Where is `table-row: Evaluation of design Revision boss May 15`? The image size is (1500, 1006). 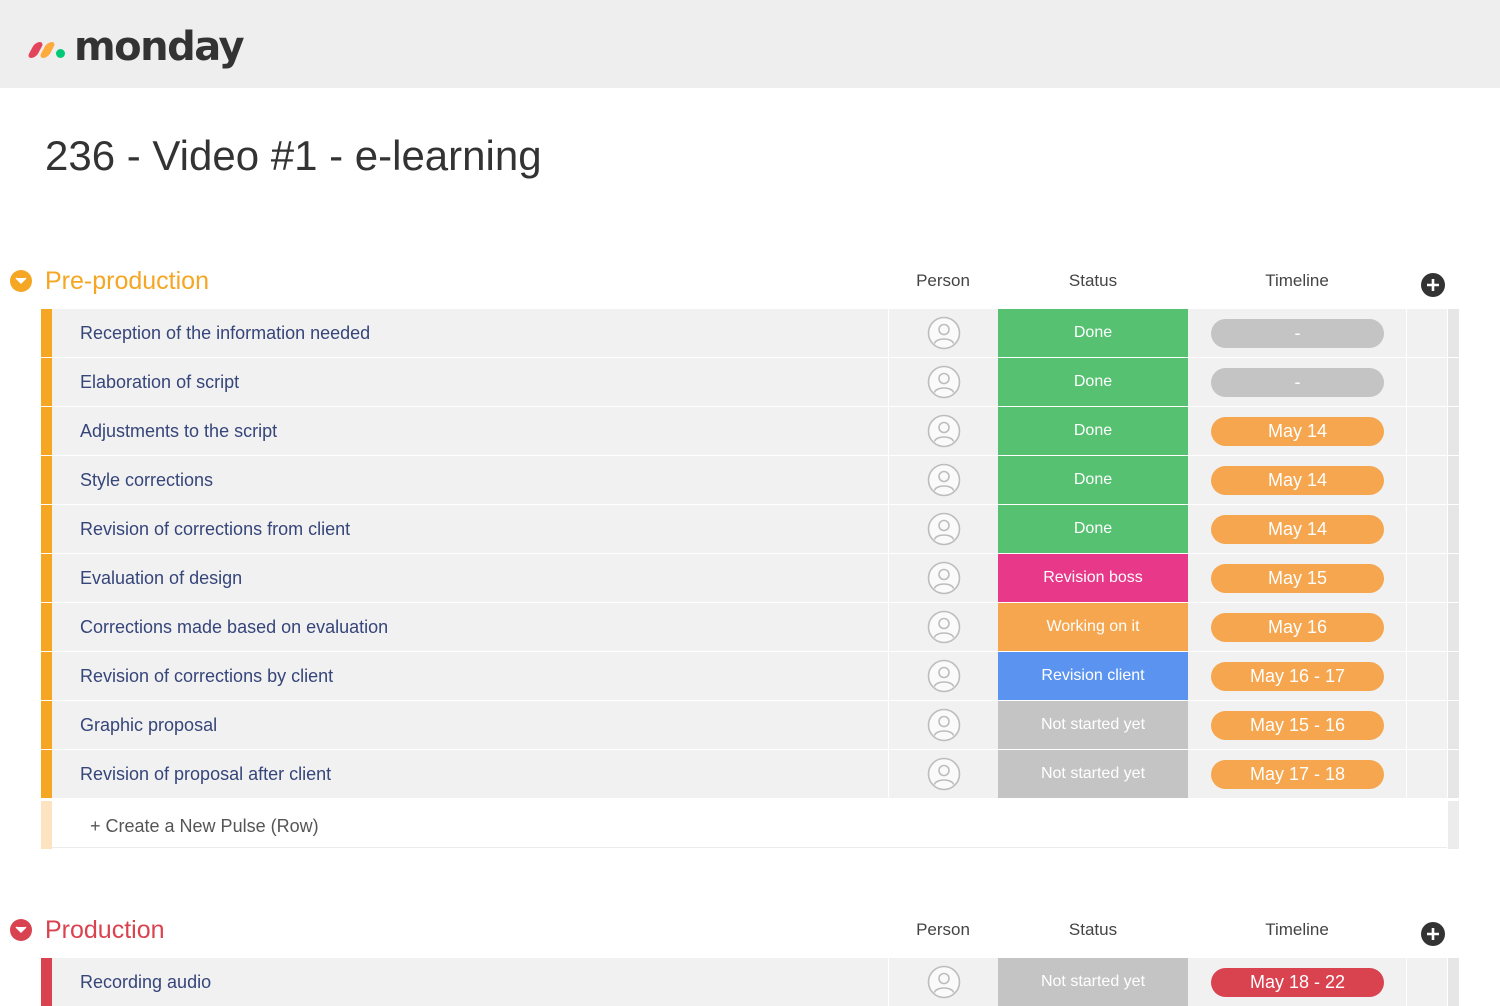 table-row: Evaluation of design Revision boss May 15 is located at coordinates (750, 578).